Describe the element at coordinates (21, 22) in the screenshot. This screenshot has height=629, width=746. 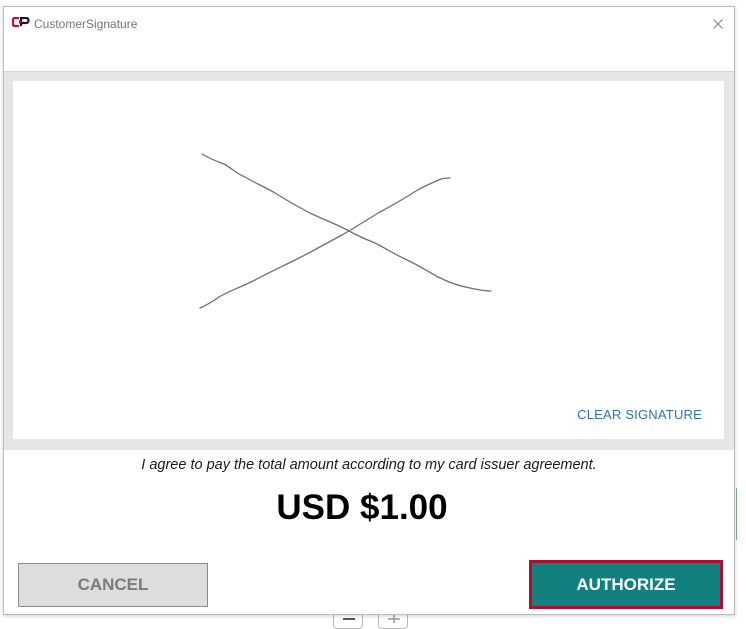
I see `cp-logo-icon` at that location.